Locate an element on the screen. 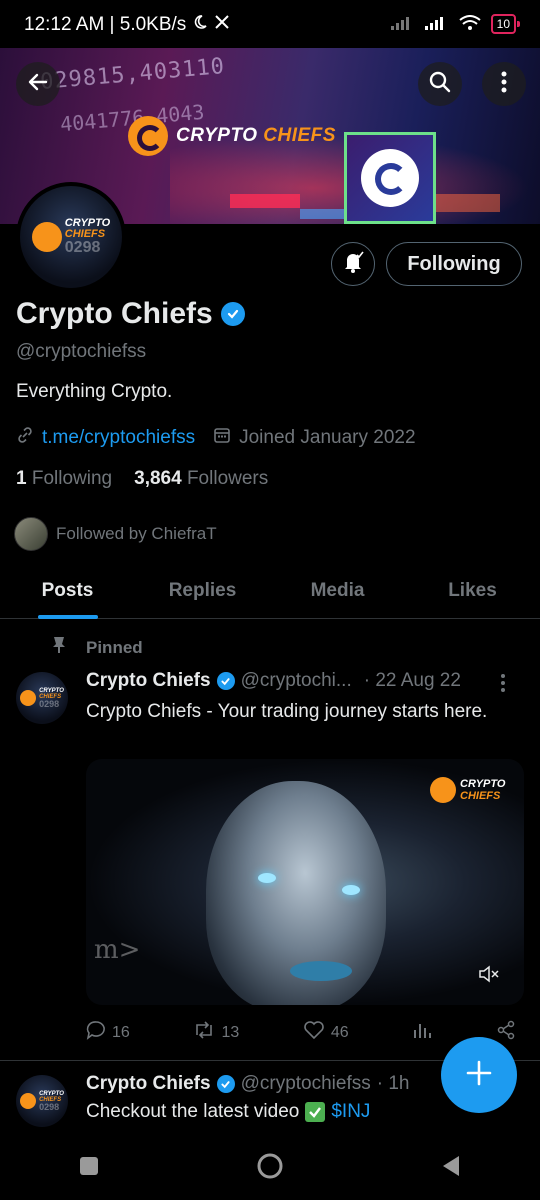 The image size is (540, 1200). brand-wordmark: CRYPTO CHIEFS is located at coordinates (256, 136).